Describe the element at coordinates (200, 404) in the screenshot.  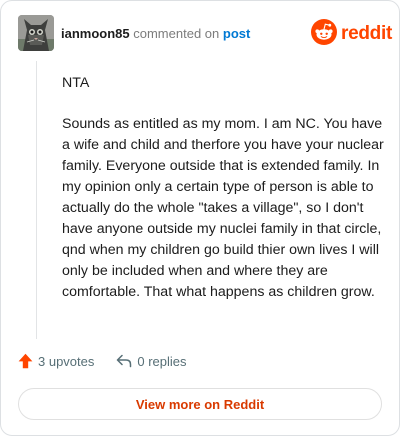
I see `view-more-button: View more on Reddit` at that location.